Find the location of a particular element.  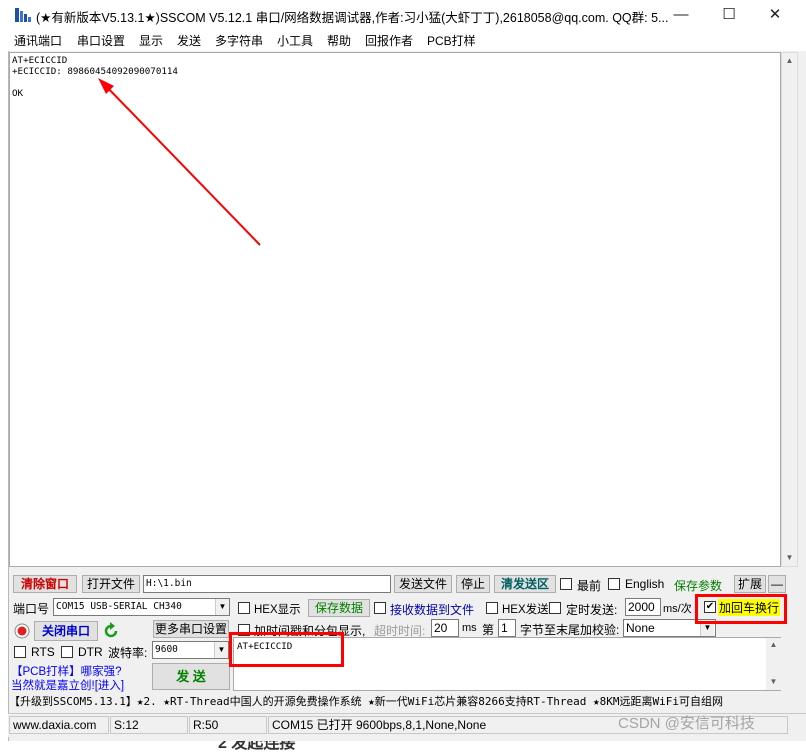

port-label: 端口号 is located at coordinates (31, 609).